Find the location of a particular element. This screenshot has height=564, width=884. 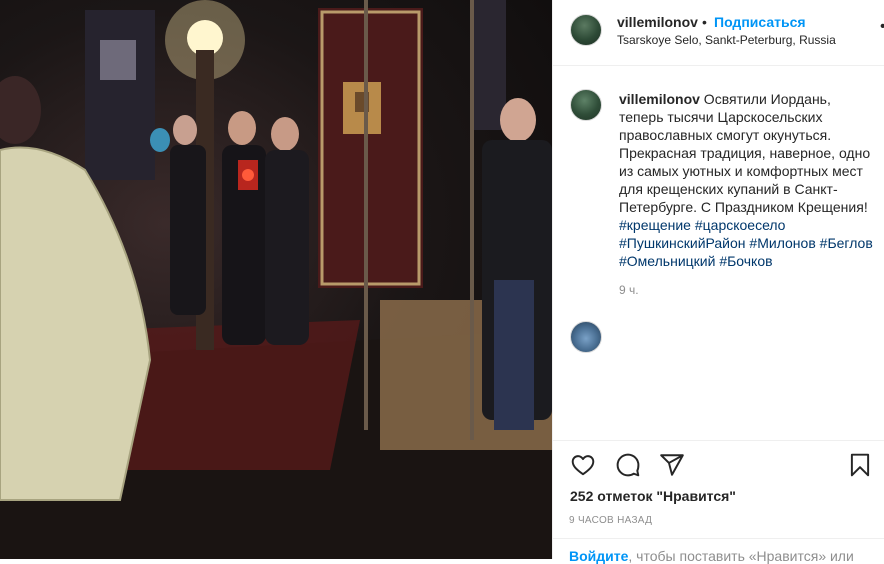

caption-username: villemilonov is located at coordinates (659, 99).